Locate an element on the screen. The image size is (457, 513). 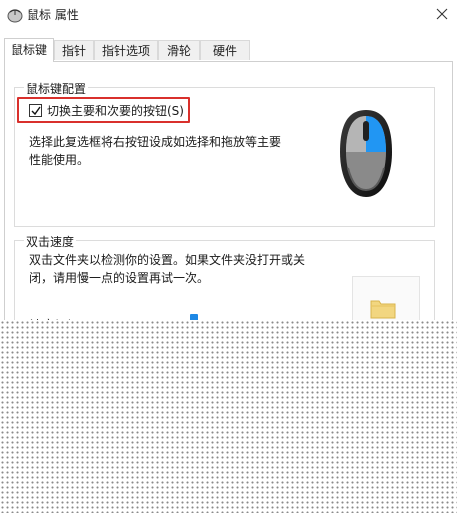
mouse-icon is located at coordinates (15, 15).